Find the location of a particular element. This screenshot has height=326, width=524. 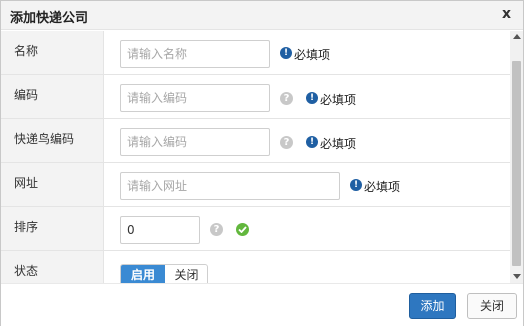

label-cell: 排序 is located at coordinates (52, 228).